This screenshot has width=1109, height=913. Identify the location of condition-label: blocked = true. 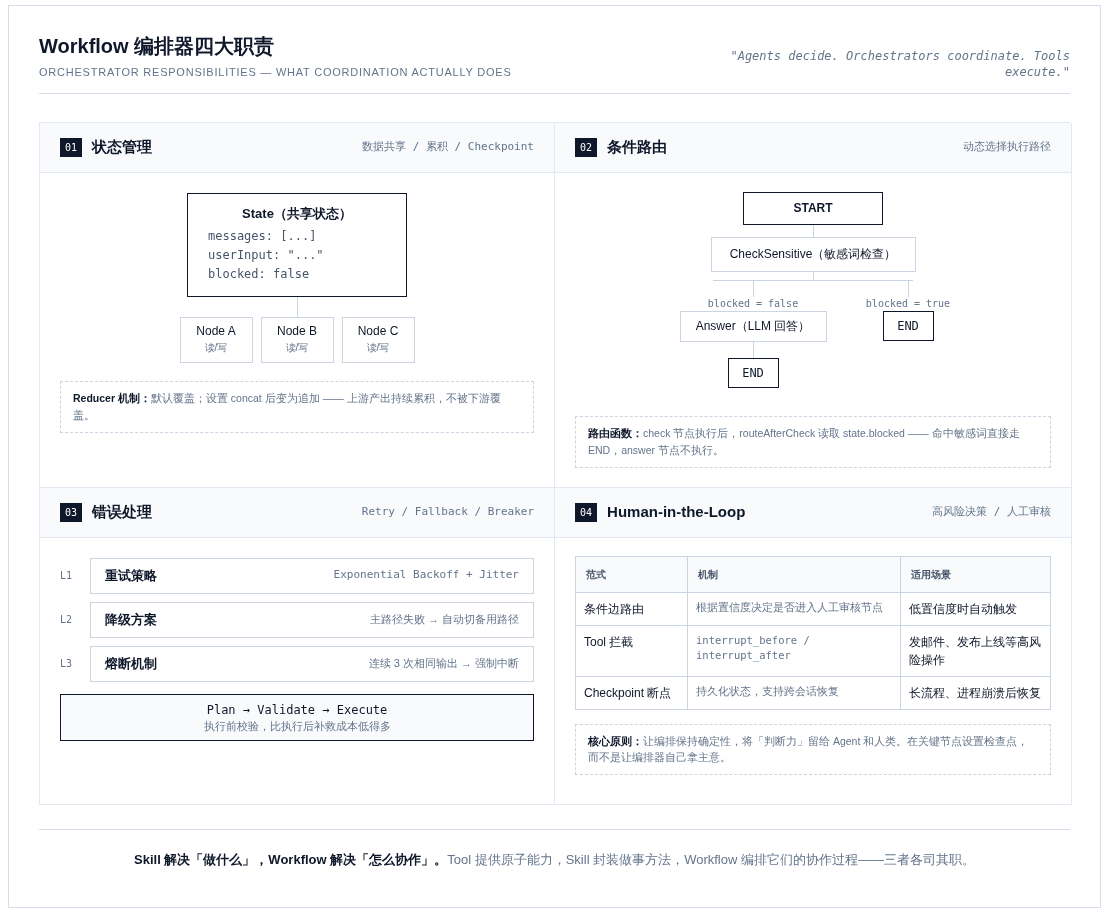
(908, 303).